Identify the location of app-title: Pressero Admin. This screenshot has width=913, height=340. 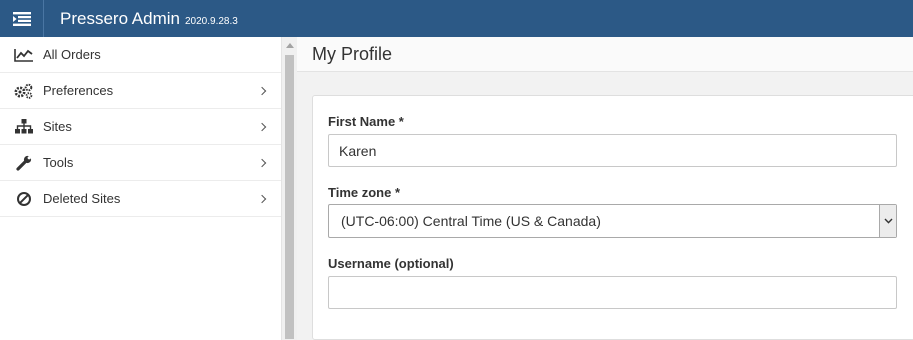
(120, 18).